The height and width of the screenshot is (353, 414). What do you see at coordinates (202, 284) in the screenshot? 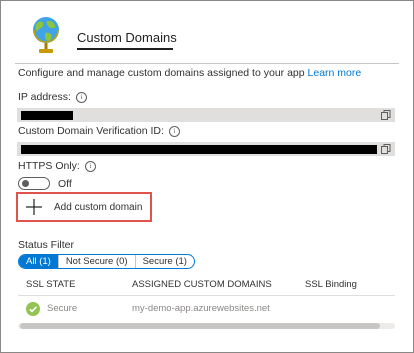
I see `column-header-assigned-domains: ASSIGNED CUSTOM DOMAINS` at bounding box center [202, 284].